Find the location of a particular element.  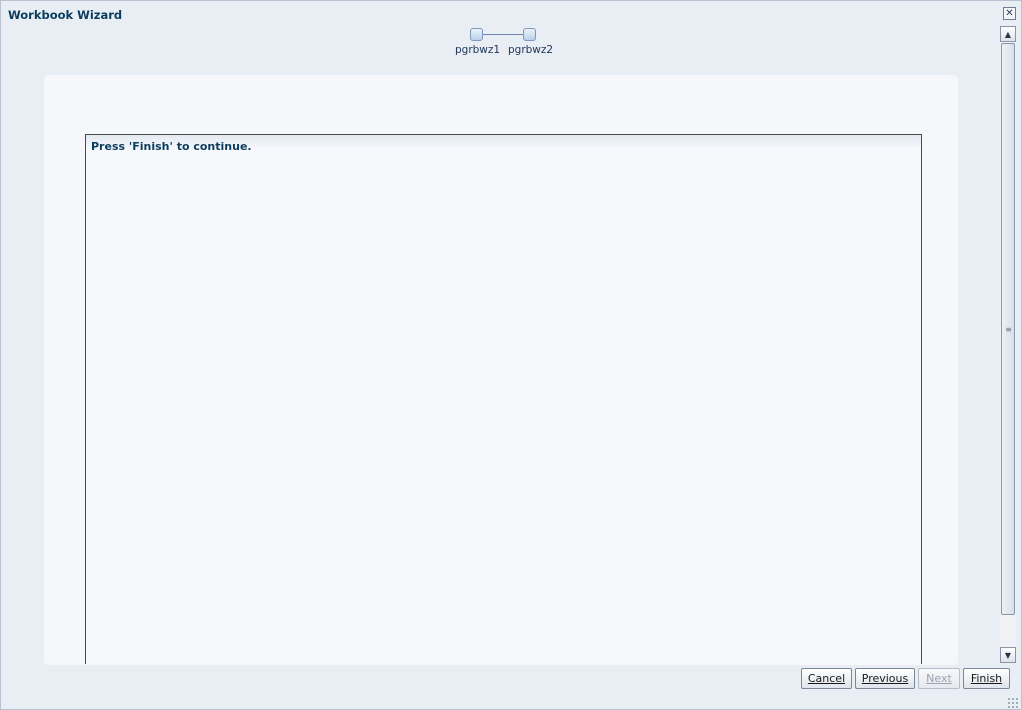

scroll-down-icon: ▼ is located at coordinates (1008, 655).